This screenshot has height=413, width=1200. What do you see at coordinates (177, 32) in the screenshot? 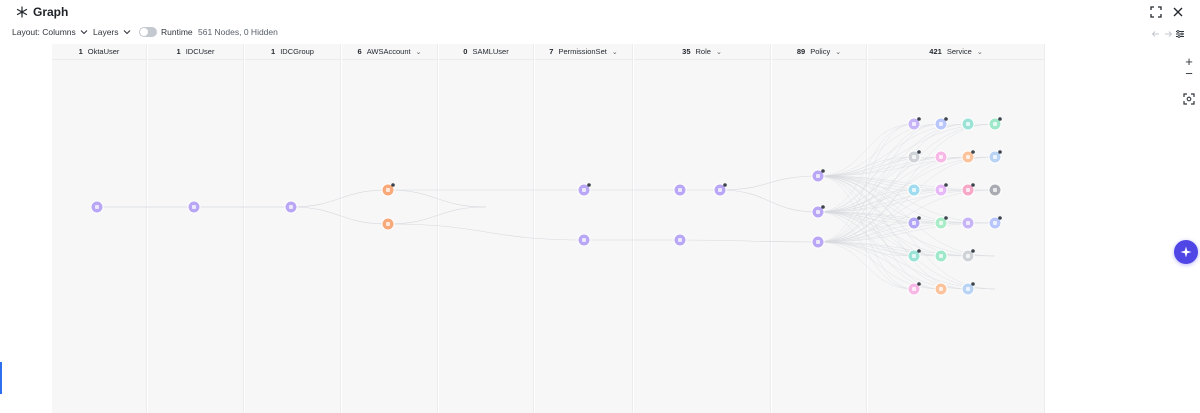
I see `runtime-label: Runtime` at bounding box center [177, 32].